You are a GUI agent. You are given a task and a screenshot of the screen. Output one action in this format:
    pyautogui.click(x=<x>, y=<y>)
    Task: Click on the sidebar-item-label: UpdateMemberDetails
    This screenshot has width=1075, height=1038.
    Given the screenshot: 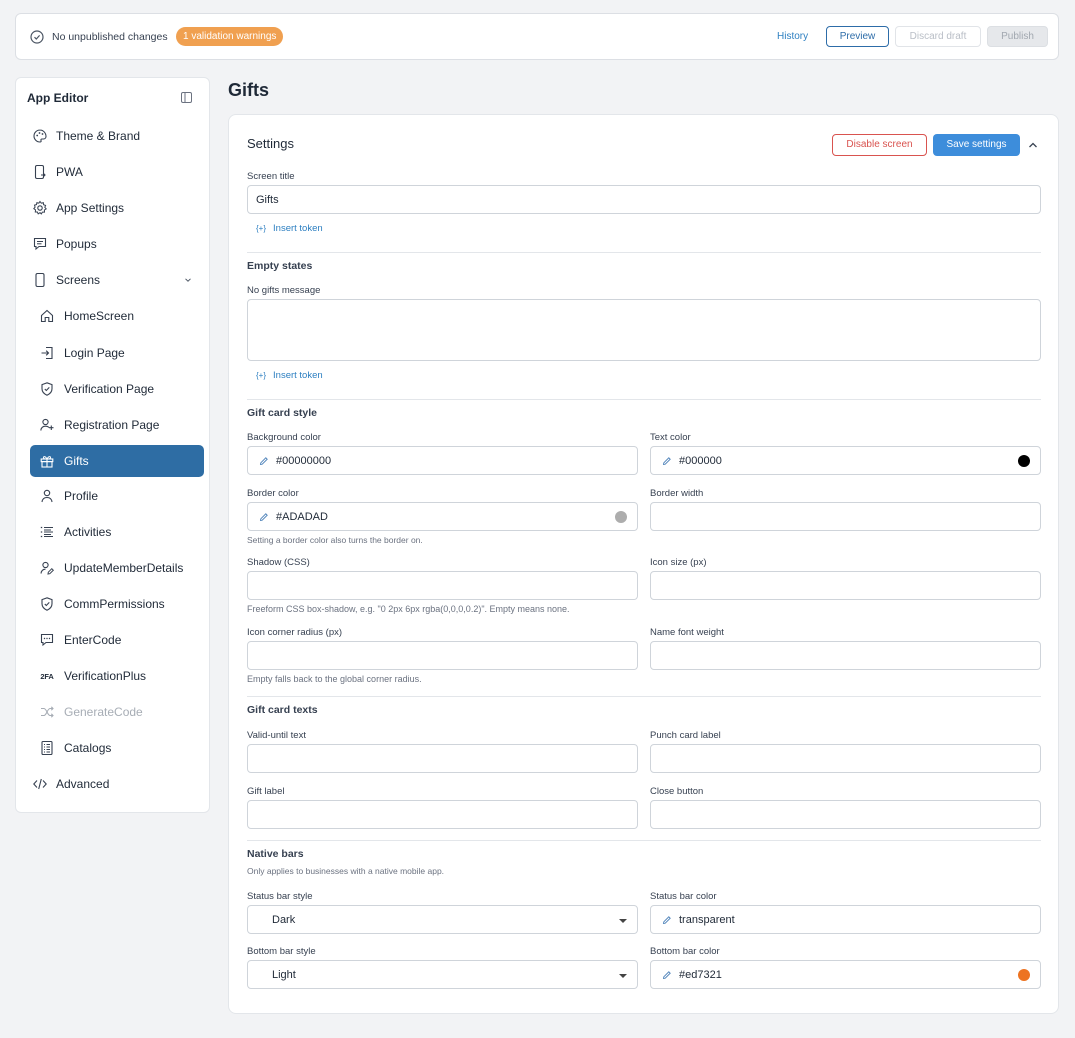 What is the action you would take?
    pyautogui.click(x=124, y=568)
    